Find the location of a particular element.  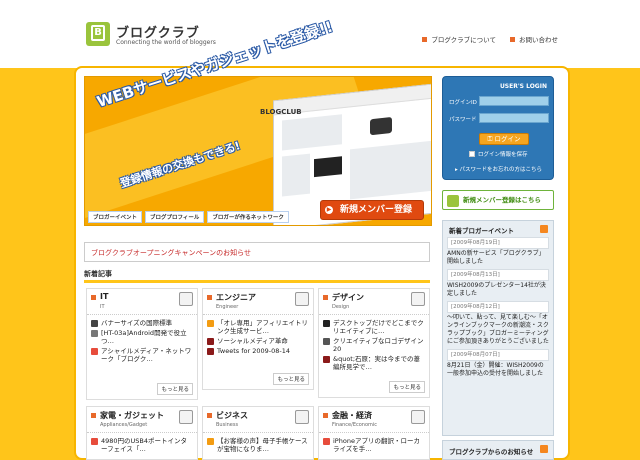

new-member-link: 新規メンバー登録はこちら is located at coordinates (498, 200).